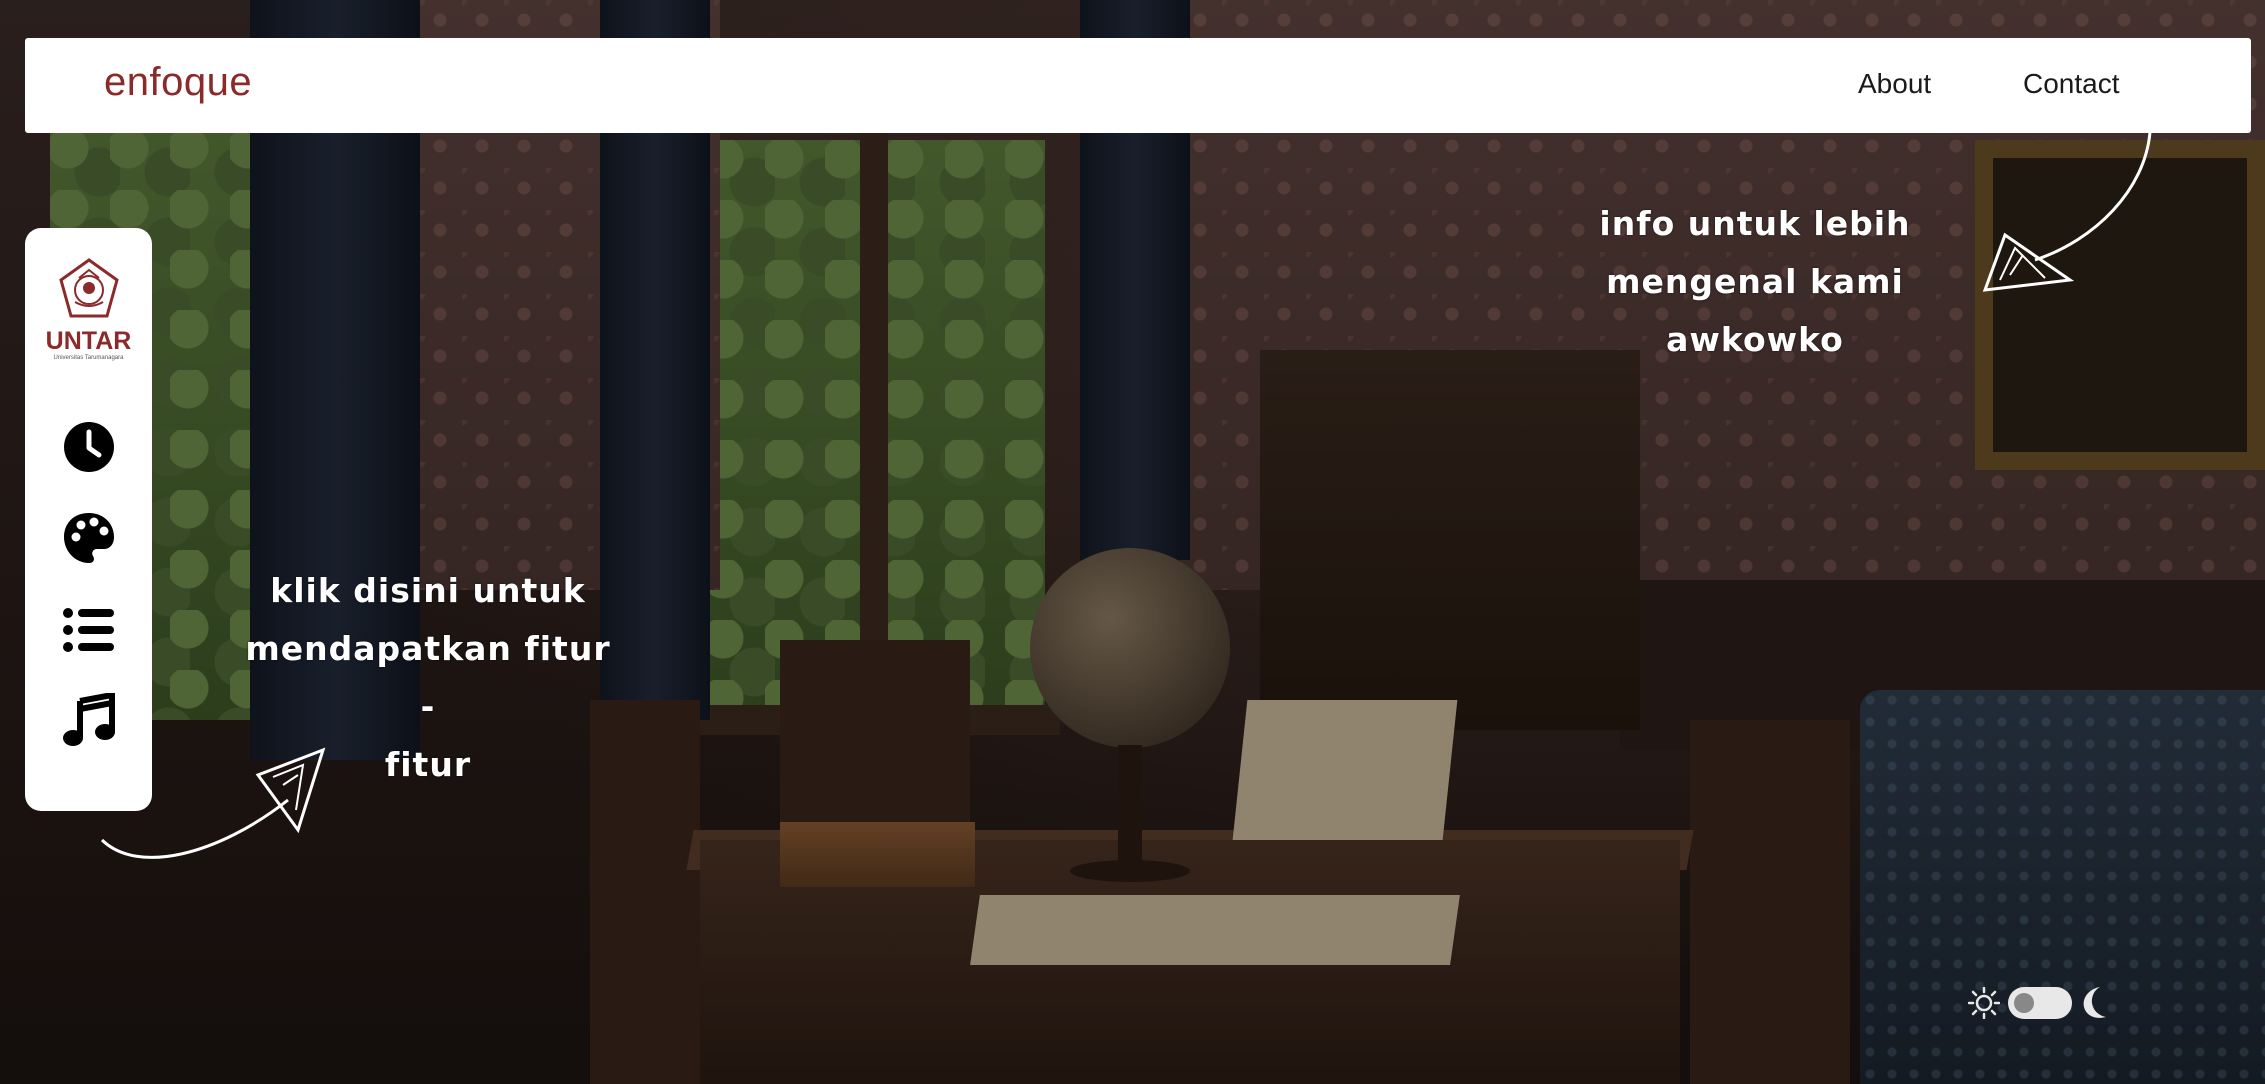  Describe the element at coordinates (2024, 1003) in the screenshot. I see `theme-toggle-knob` at that location.